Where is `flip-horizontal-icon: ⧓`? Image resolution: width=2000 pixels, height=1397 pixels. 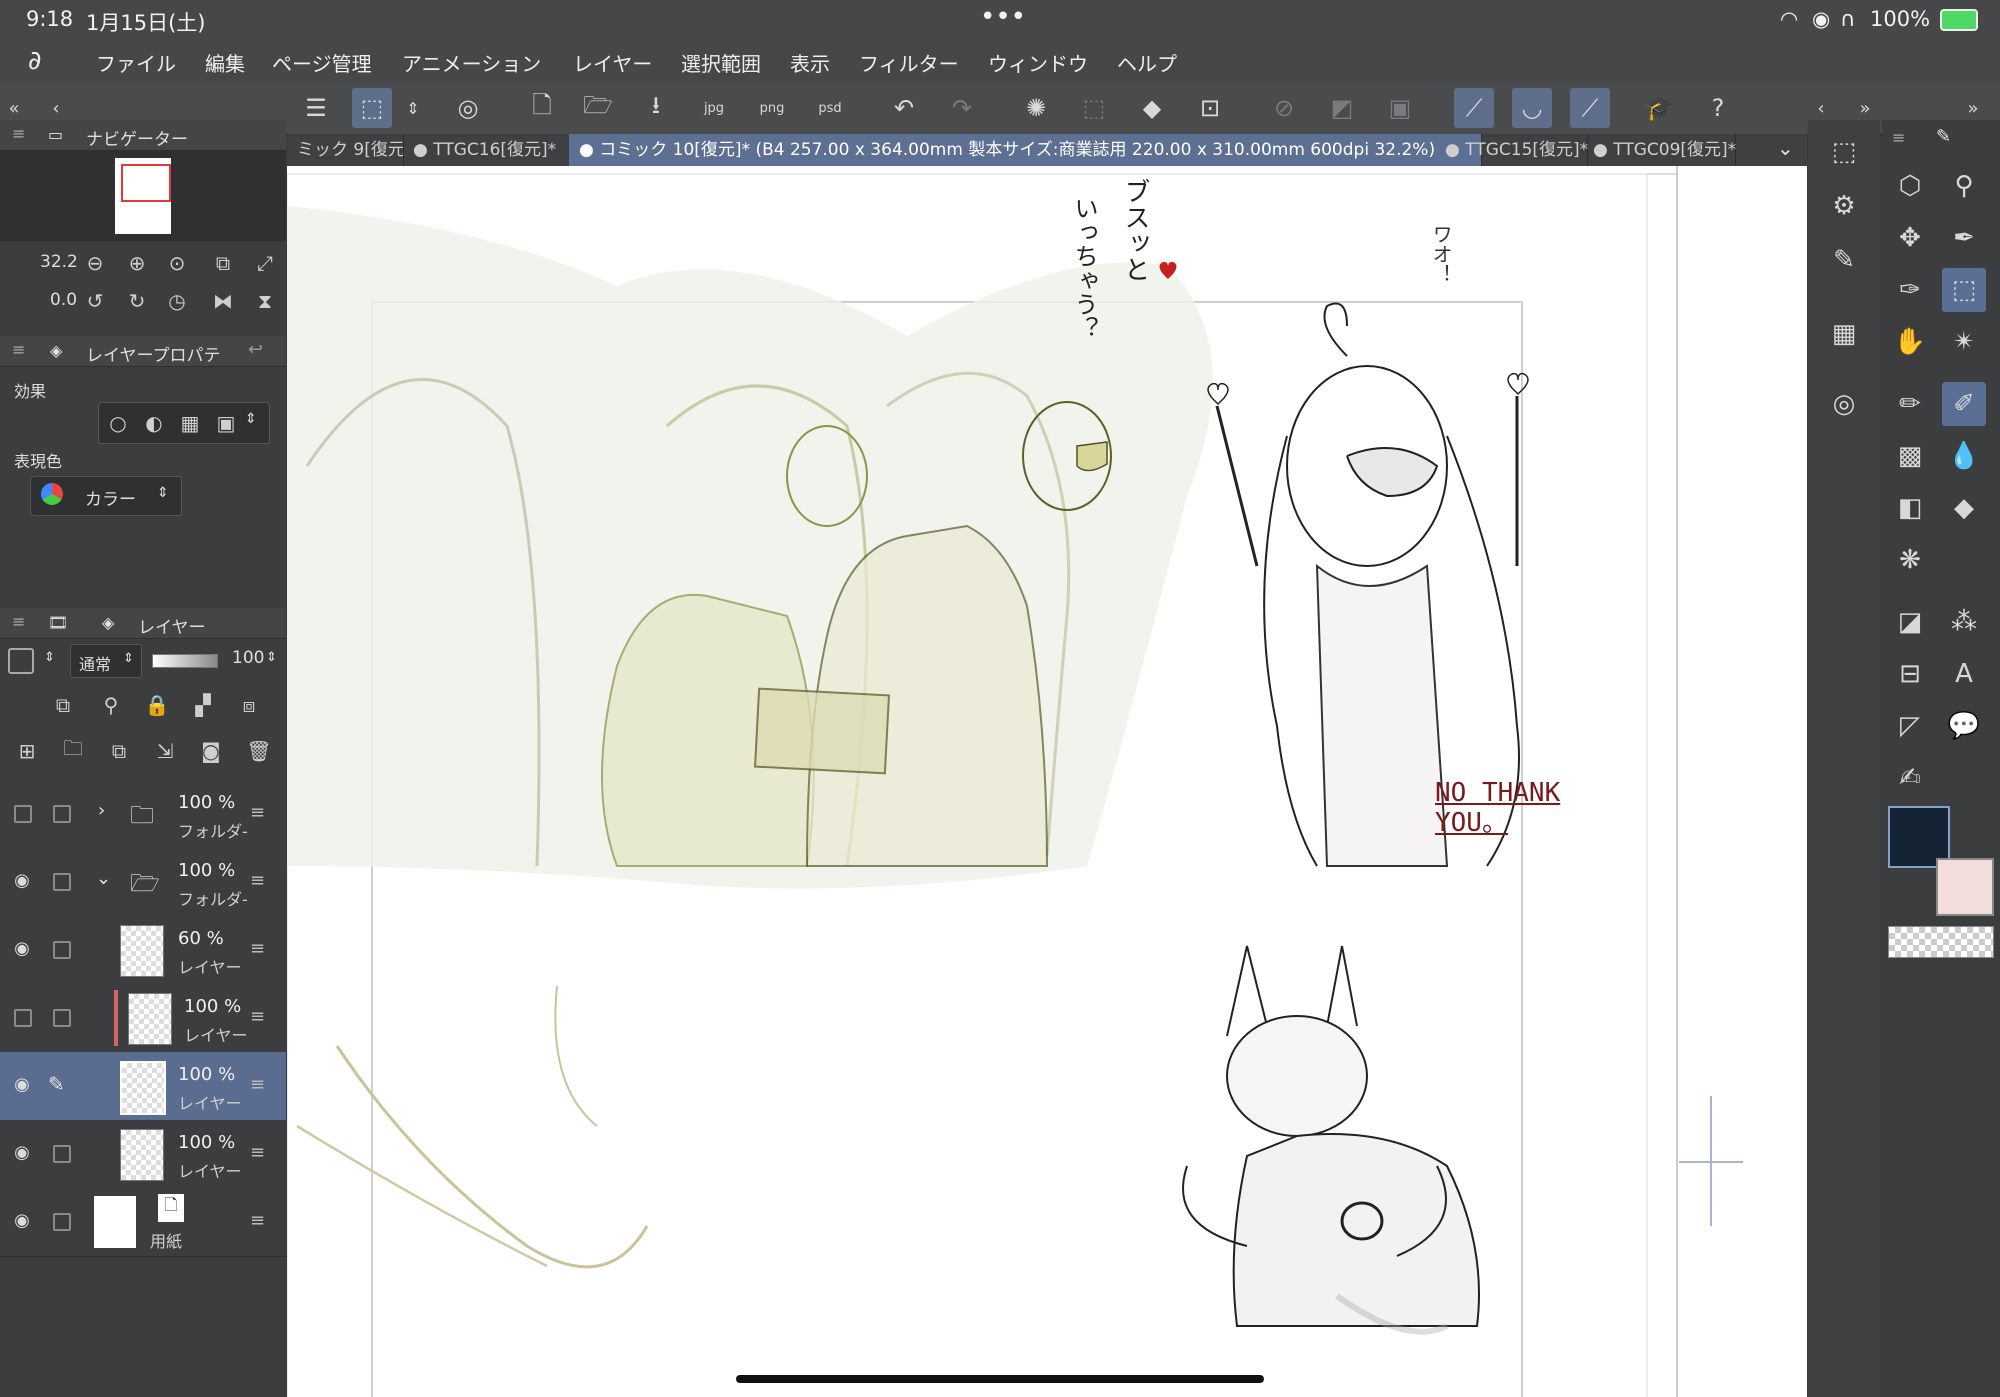
flip-horizontal-icon: ⧓ is located at coordinates (223, 301).